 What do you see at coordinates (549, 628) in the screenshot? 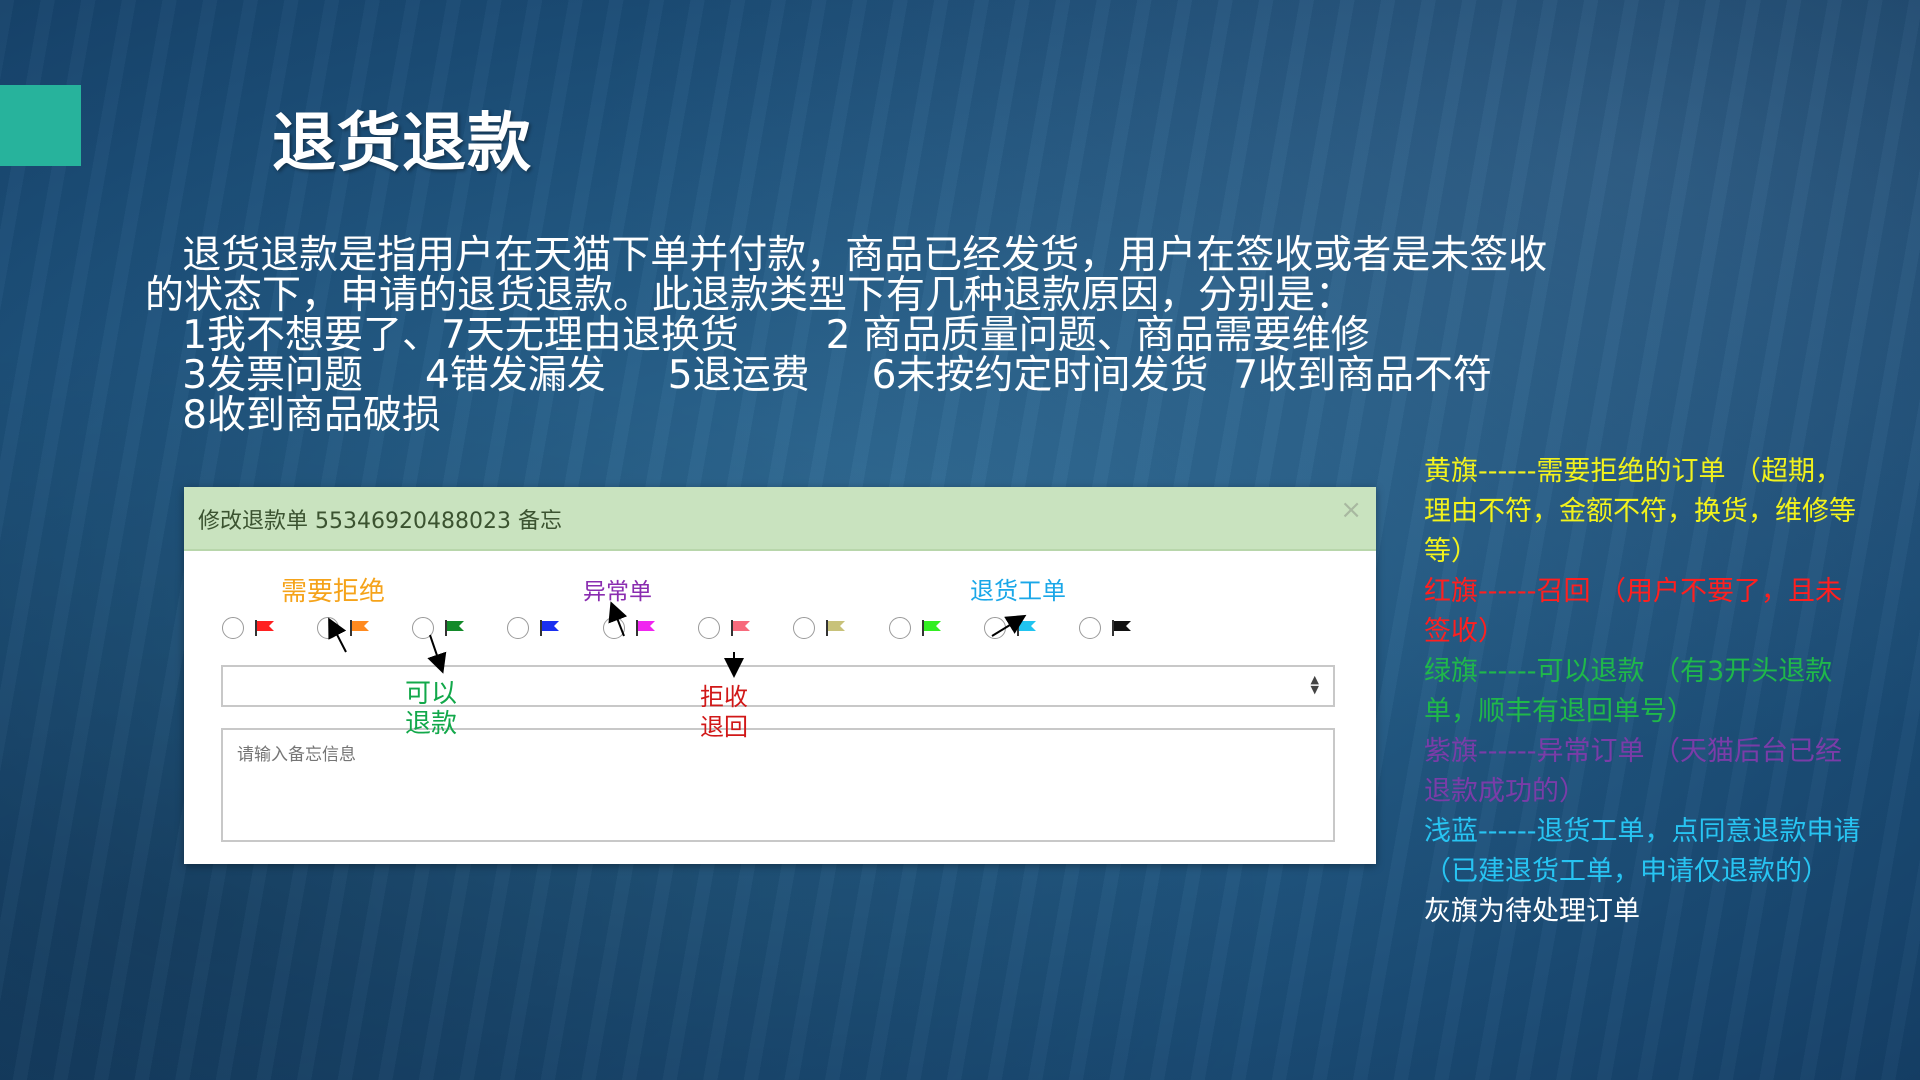
I see `blue-flag-icon` at bounding box center [549, 628].